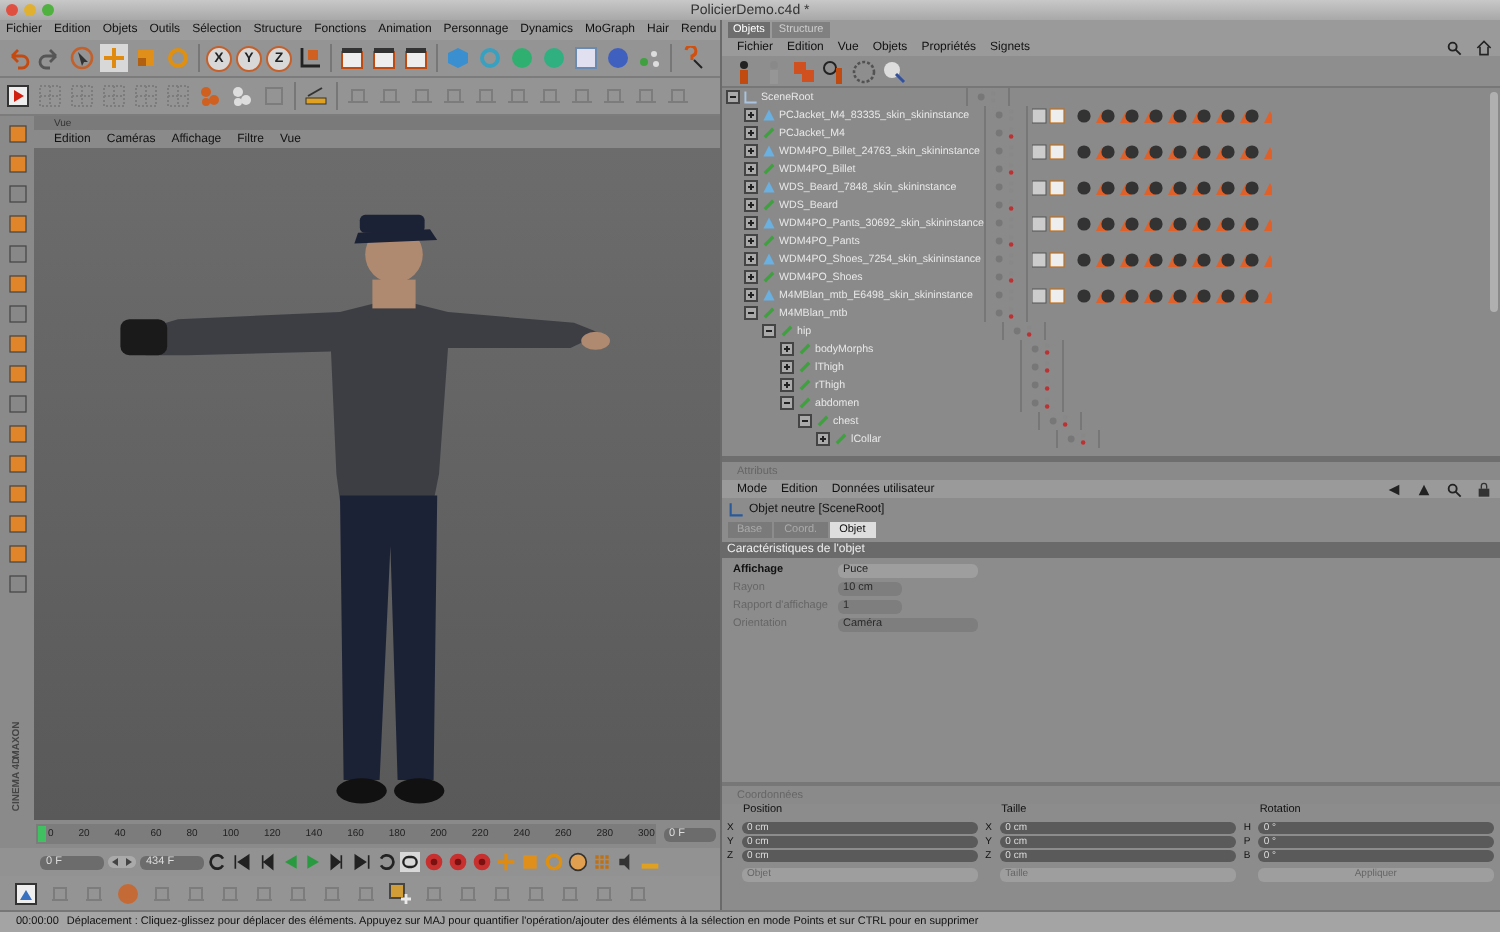  Describe the element at coordinates (400, 893) in the screenshot. I see `add-layer-icon` at that location.